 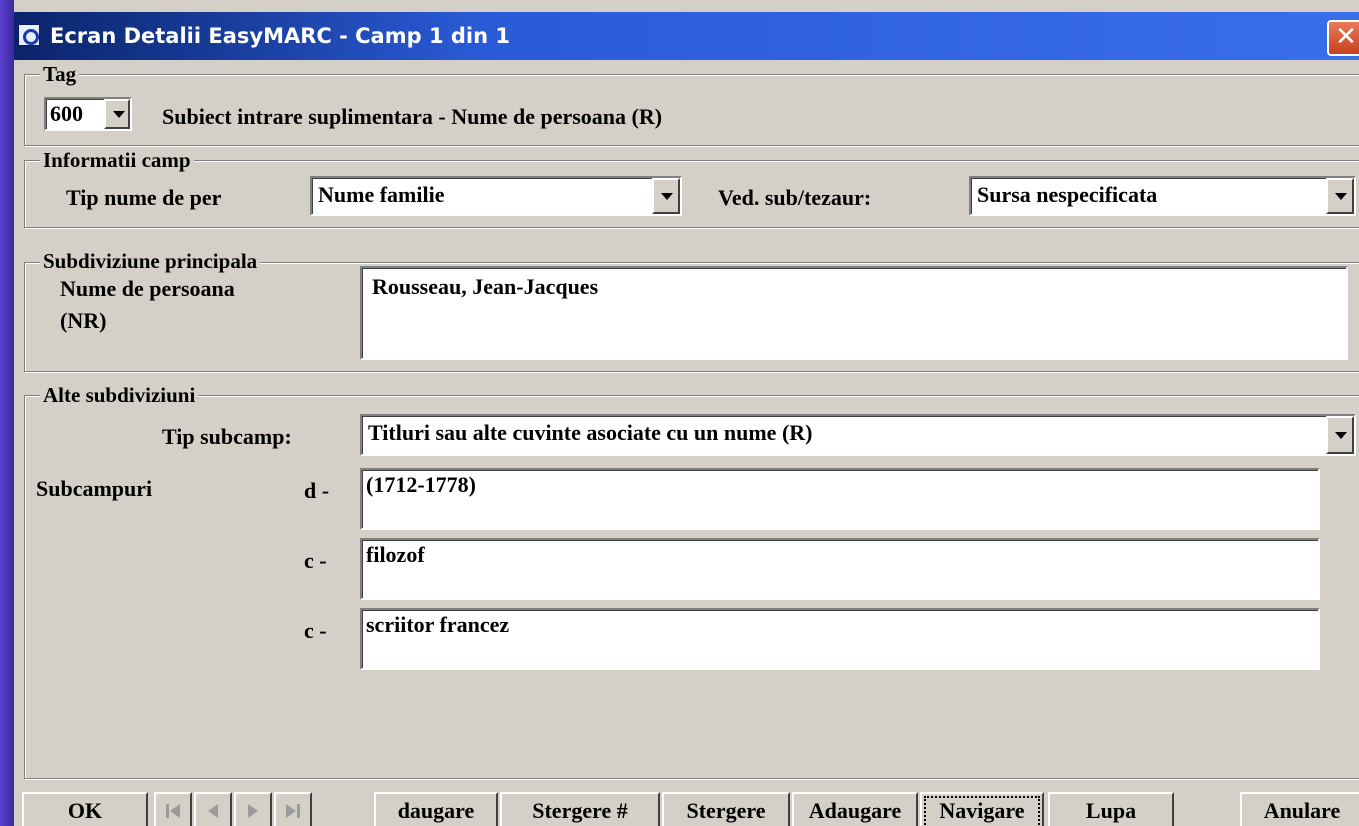 I want to click on subfield-input: filozof, so click(x=840, y=569).